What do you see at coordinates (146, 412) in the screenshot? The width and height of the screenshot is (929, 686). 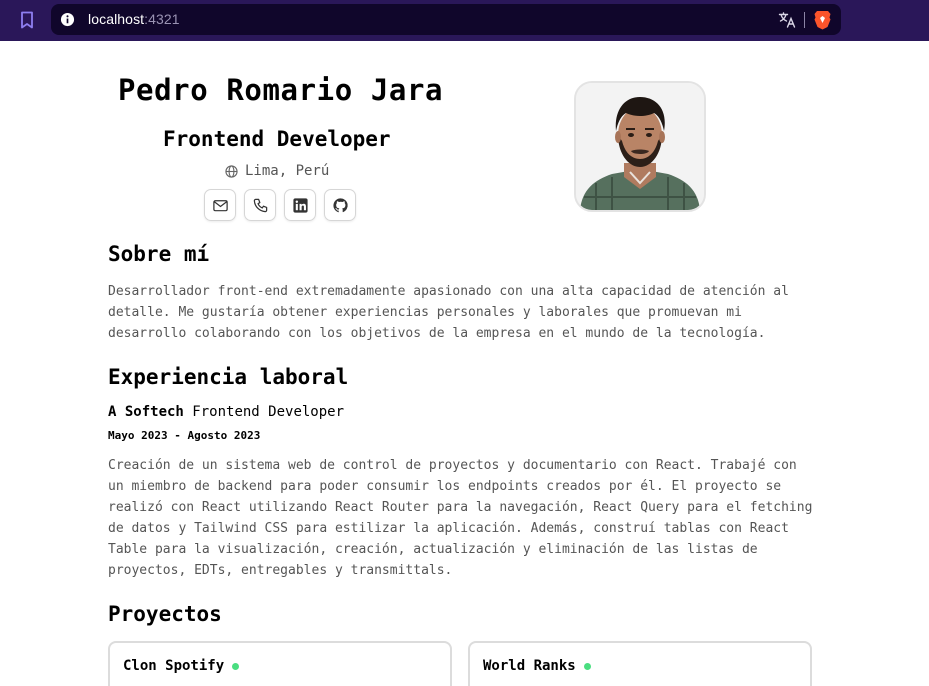 I see `company-name: A Softech` at bounding box center [146, 412].